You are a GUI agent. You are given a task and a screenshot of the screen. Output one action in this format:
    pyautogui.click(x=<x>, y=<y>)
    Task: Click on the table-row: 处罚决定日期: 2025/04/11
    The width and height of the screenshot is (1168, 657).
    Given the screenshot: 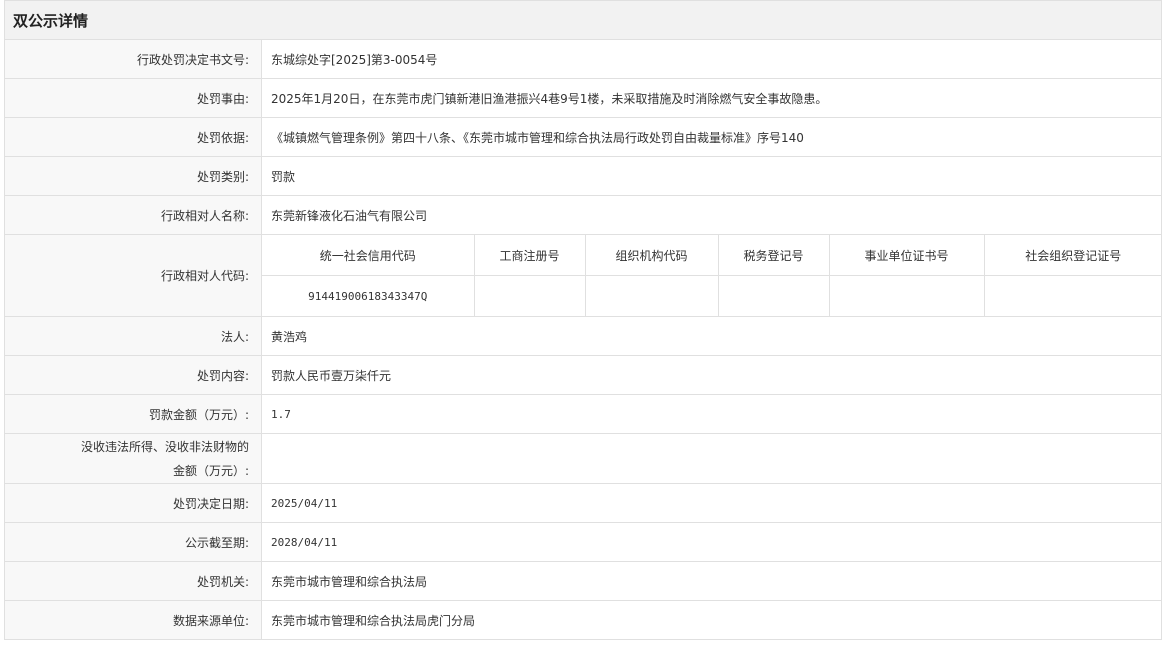 What is the action you would take?
    pyautogui.click(x=583, y=503)
    